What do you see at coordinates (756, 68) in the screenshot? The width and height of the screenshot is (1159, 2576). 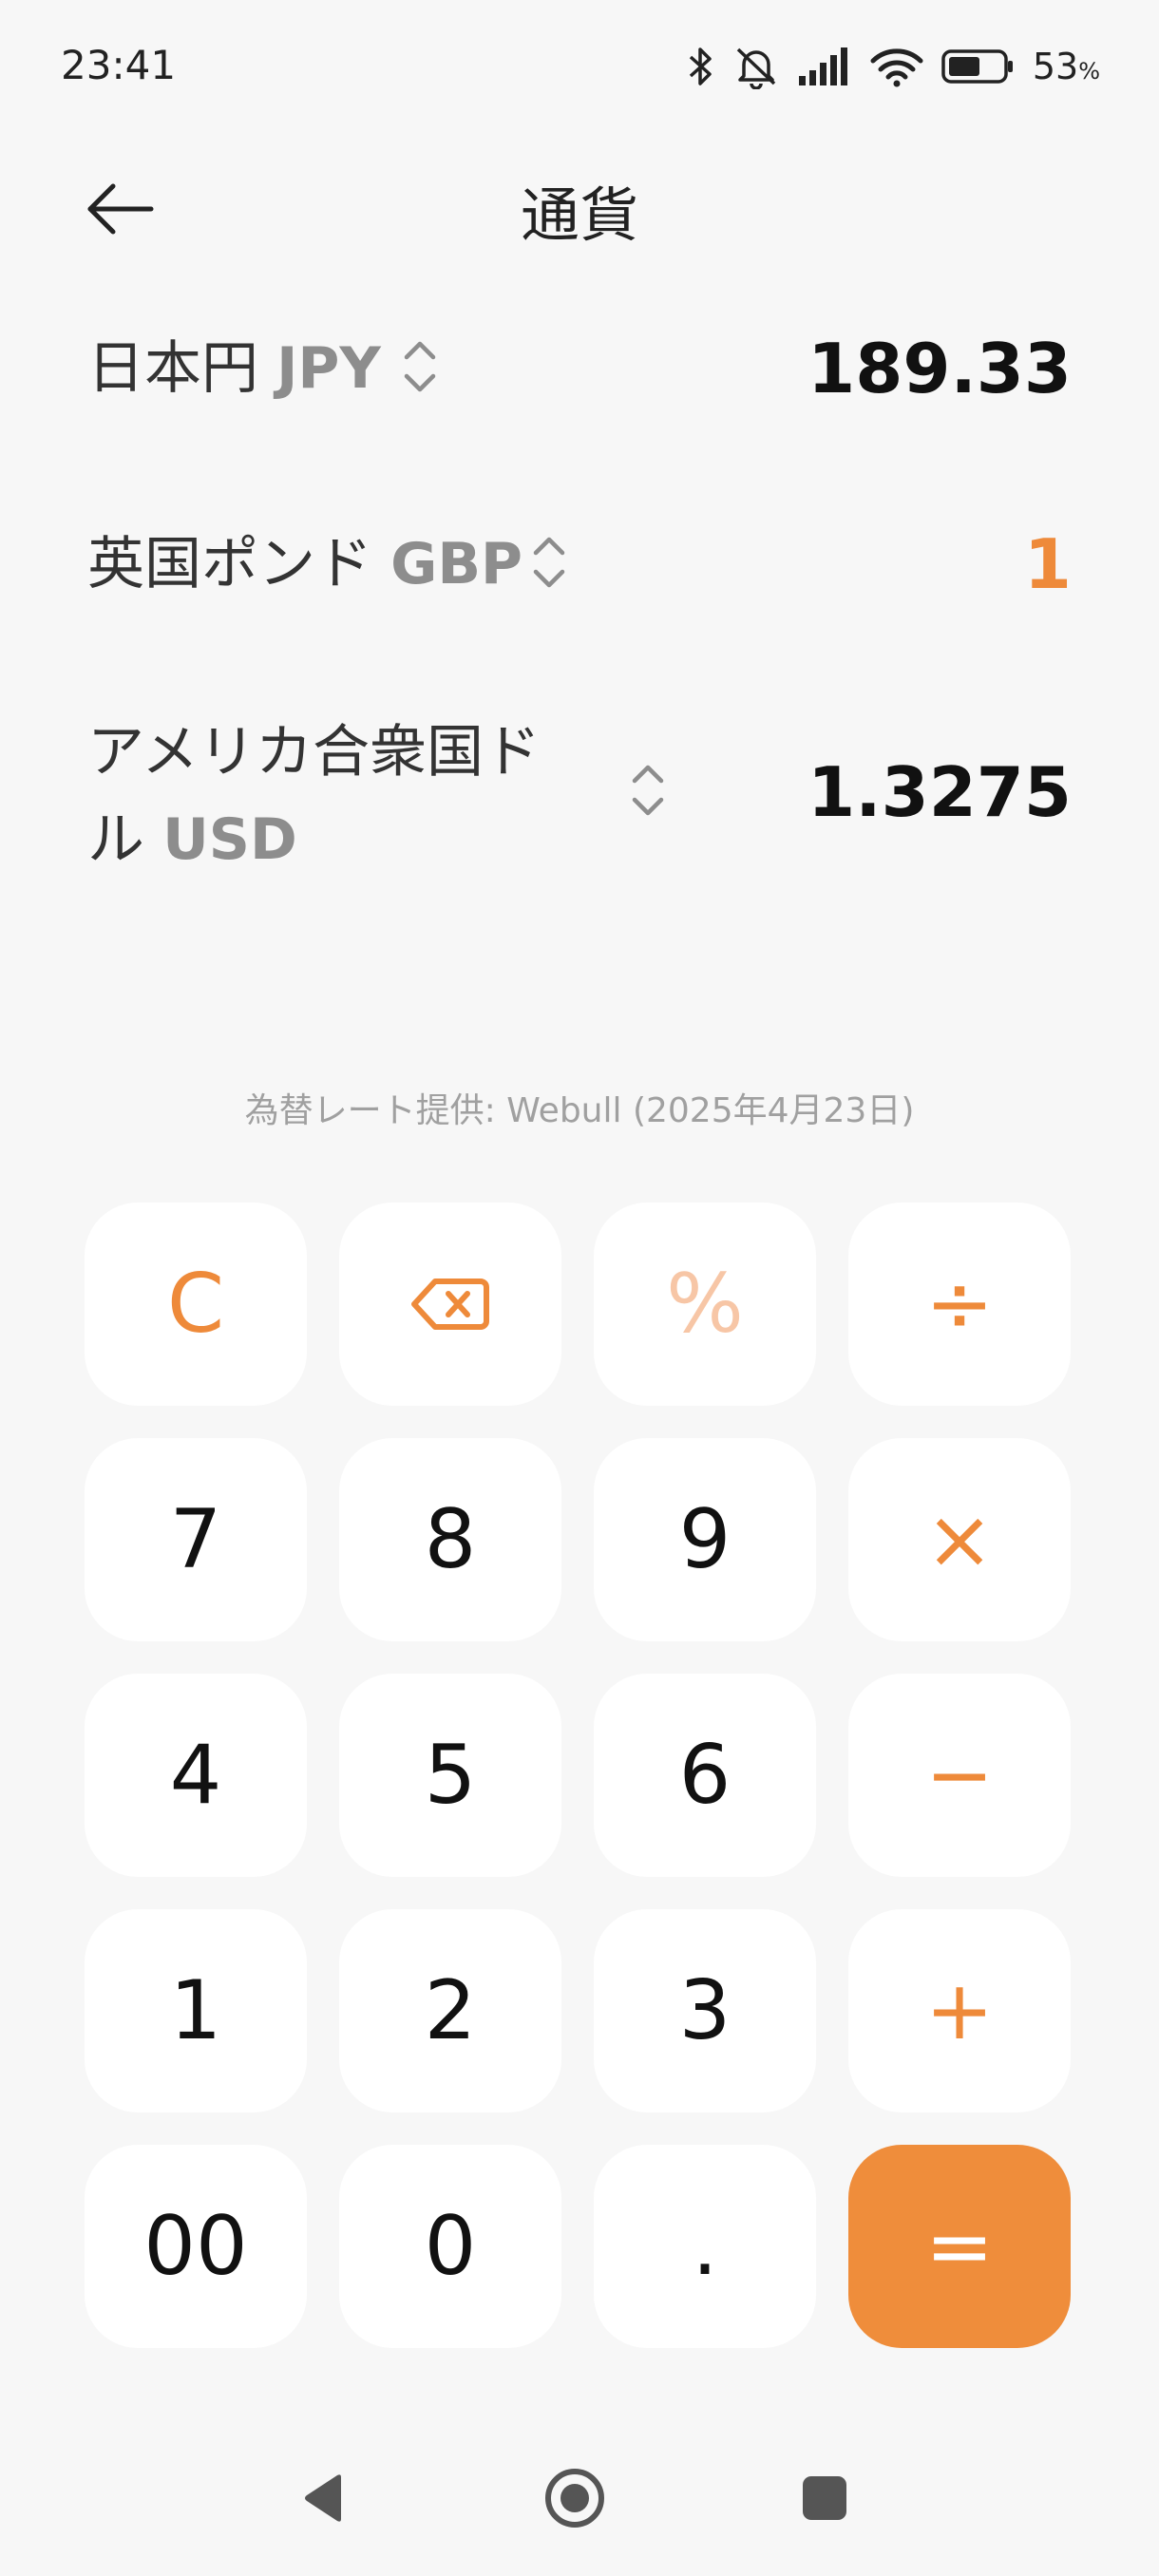 I see `mute-icon` at bounding box center [756, 68].